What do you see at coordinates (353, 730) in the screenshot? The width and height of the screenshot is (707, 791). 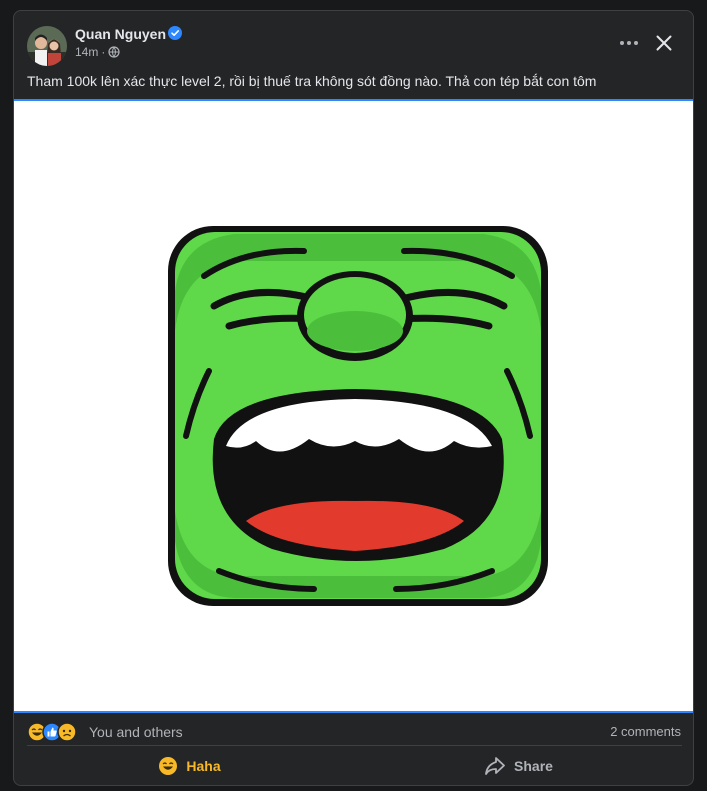 I see `reactions-summary: You and others 2 comments` at bounding box center [353, 730].